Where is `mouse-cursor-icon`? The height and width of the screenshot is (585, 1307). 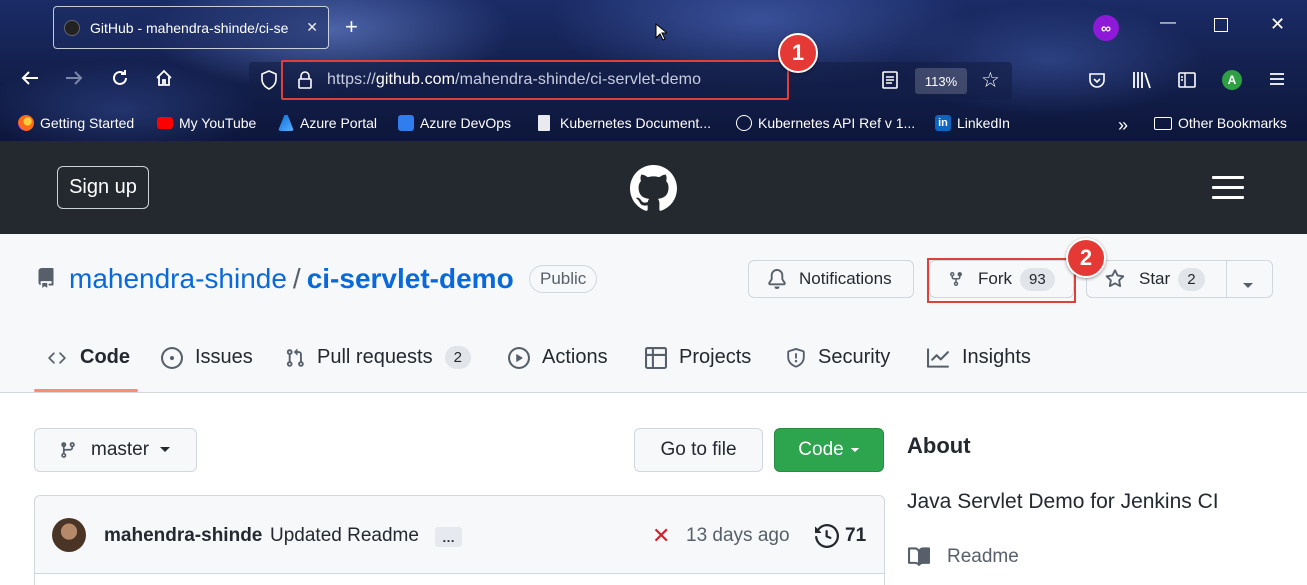
mouse-cursor-icon is located at coordinates (662, 34).